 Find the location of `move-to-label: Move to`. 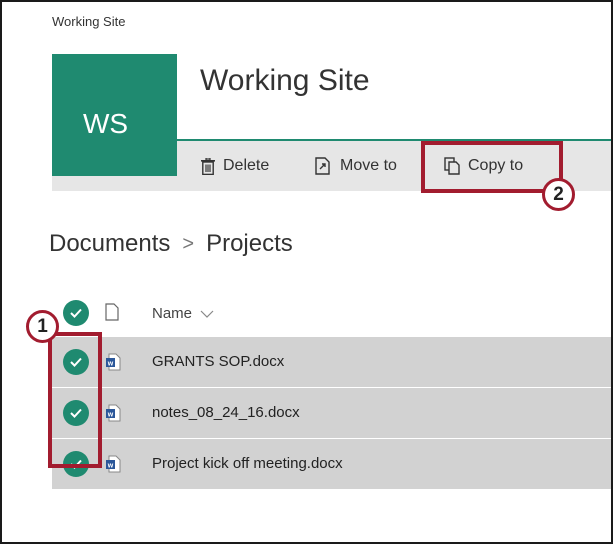

move-to-label: Move to is located at coordinates (368, 165).